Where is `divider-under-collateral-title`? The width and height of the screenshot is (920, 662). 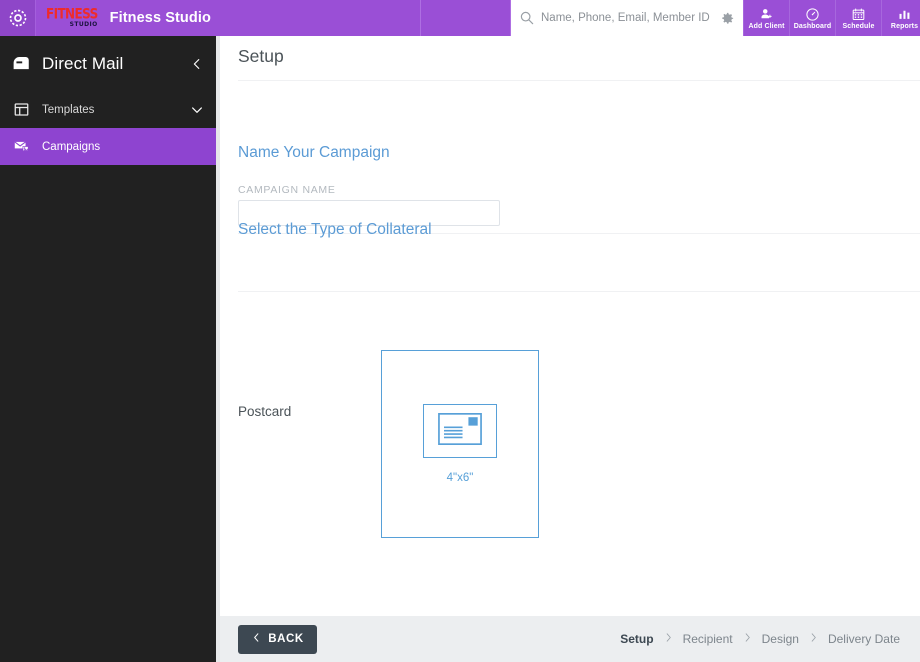
divider-under-collateral-title is located at coordinates (579, 291).